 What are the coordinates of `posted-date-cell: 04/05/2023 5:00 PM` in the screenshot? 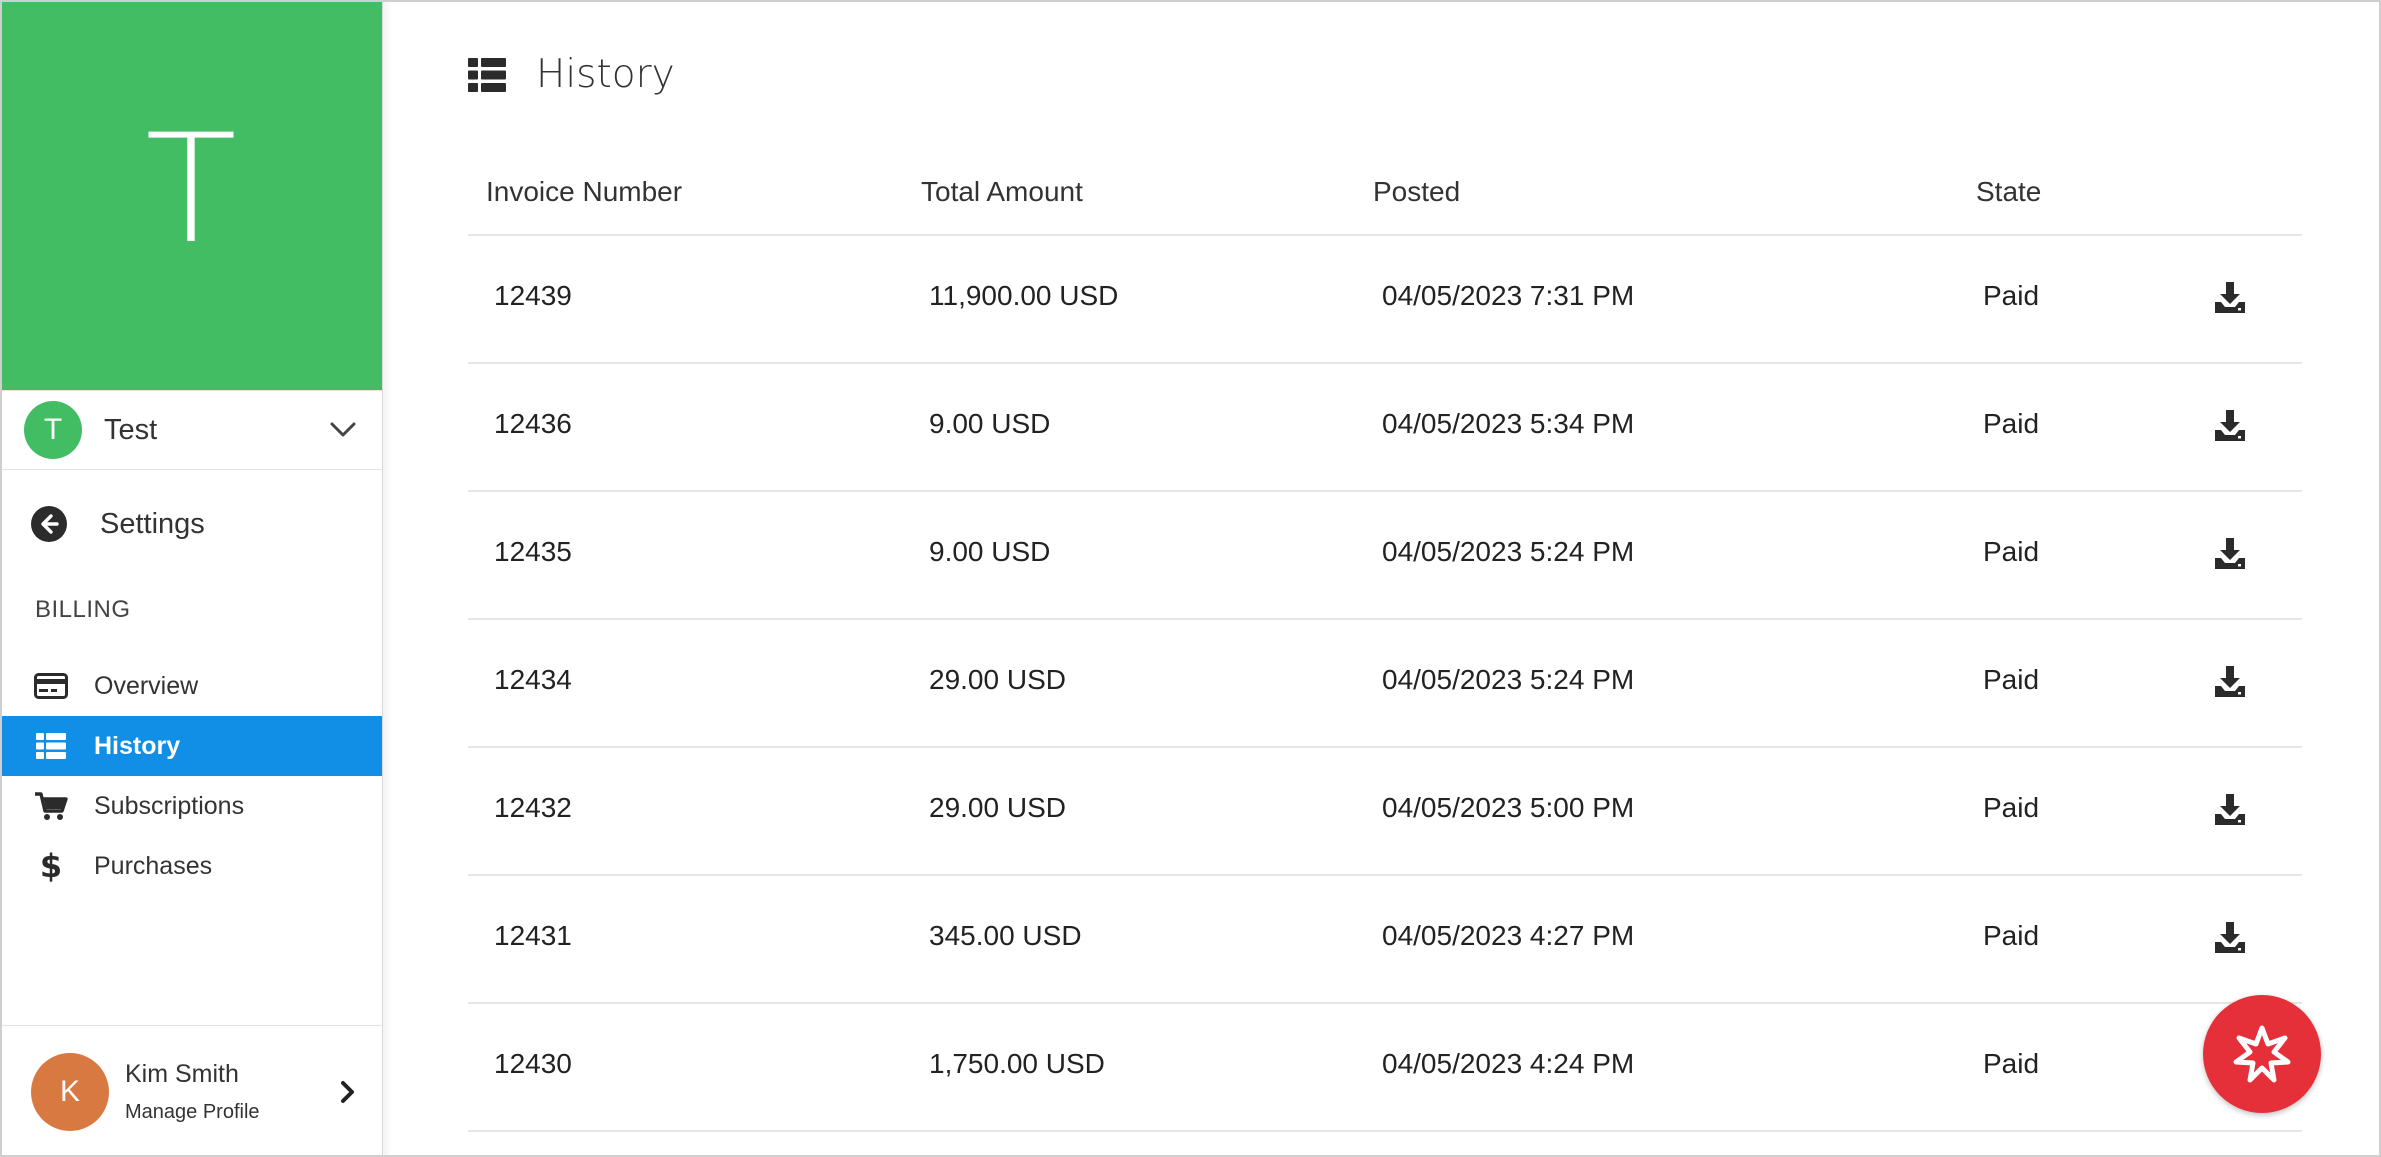 It's located at (1508, 807).